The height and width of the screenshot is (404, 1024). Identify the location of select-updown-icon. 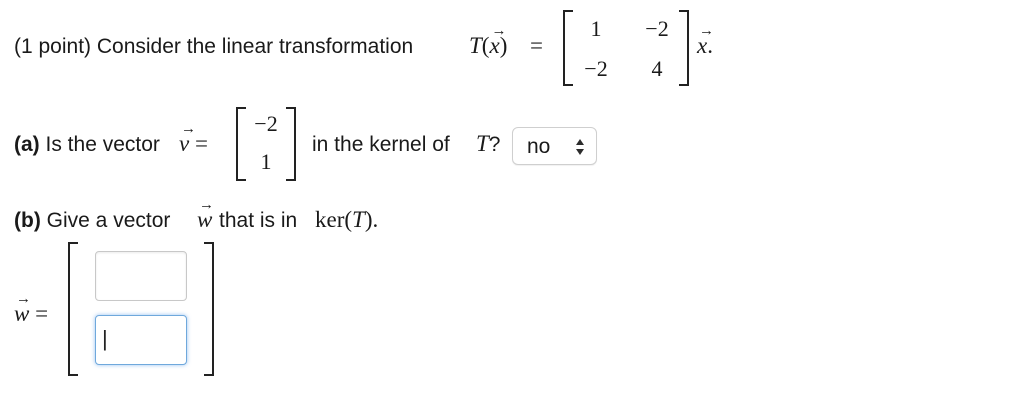
(580, 149).